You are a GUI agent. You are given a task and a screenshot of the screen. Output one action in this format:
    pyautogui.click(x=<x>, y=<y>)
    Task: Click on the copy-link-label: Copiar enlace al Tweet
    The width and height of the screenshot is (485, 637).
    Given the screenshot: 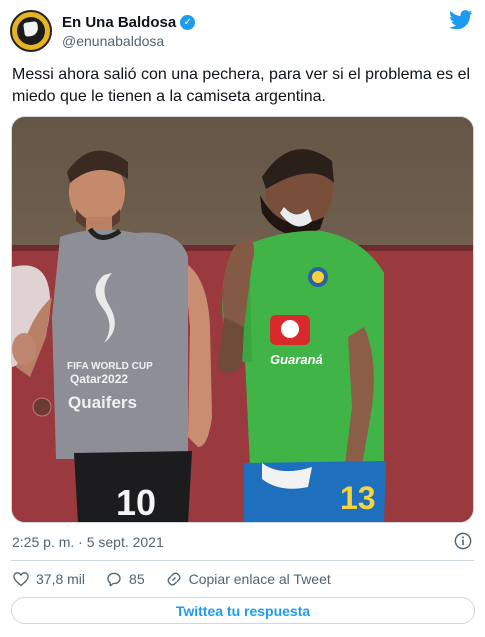 What is the action you would take?
    pyautogui.click(x=259, y=579)
    